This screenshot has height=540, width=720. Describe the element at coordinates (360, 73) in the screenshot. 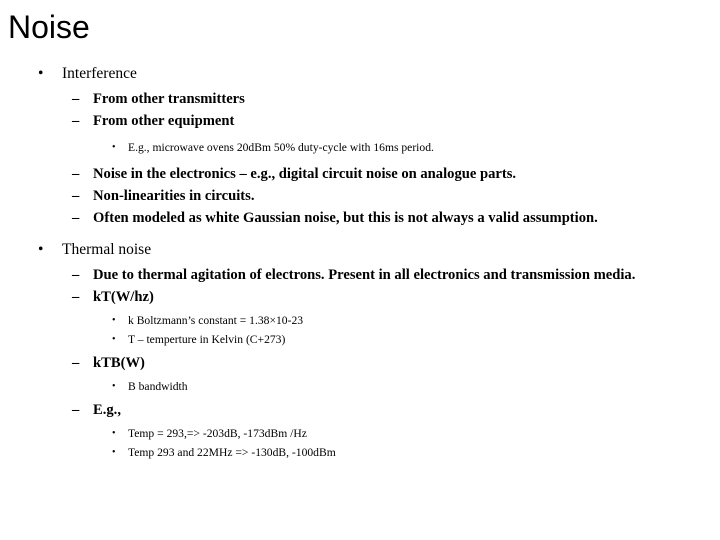

I see `list-item: • Interference` at that location.